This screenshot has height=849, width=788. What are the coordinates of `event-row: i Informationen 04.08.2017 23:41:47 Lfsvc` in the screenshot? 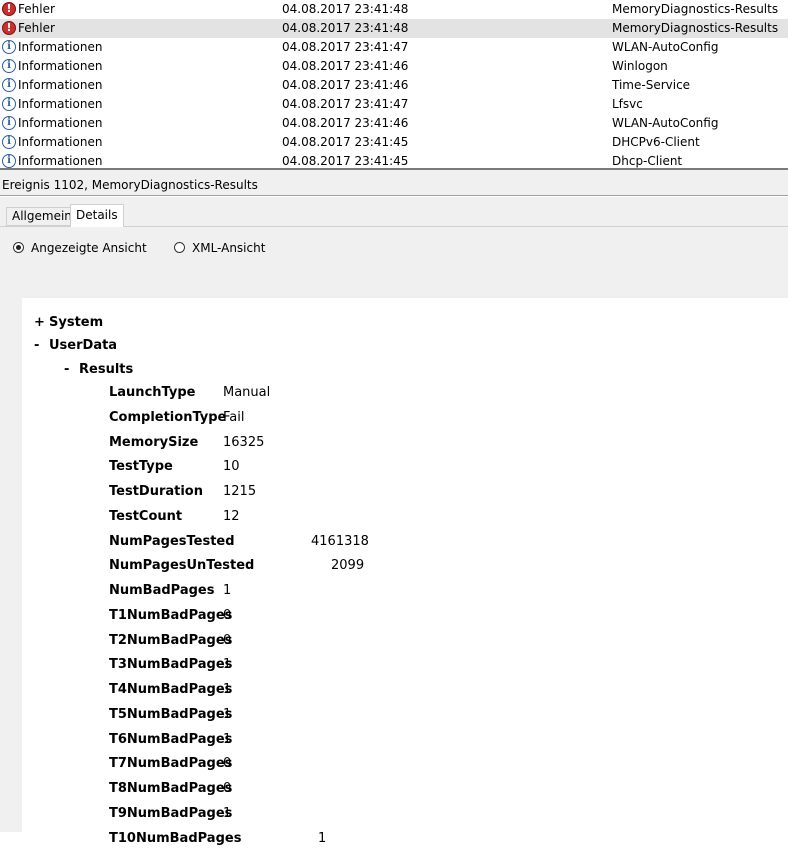 It's located at (394, 104).